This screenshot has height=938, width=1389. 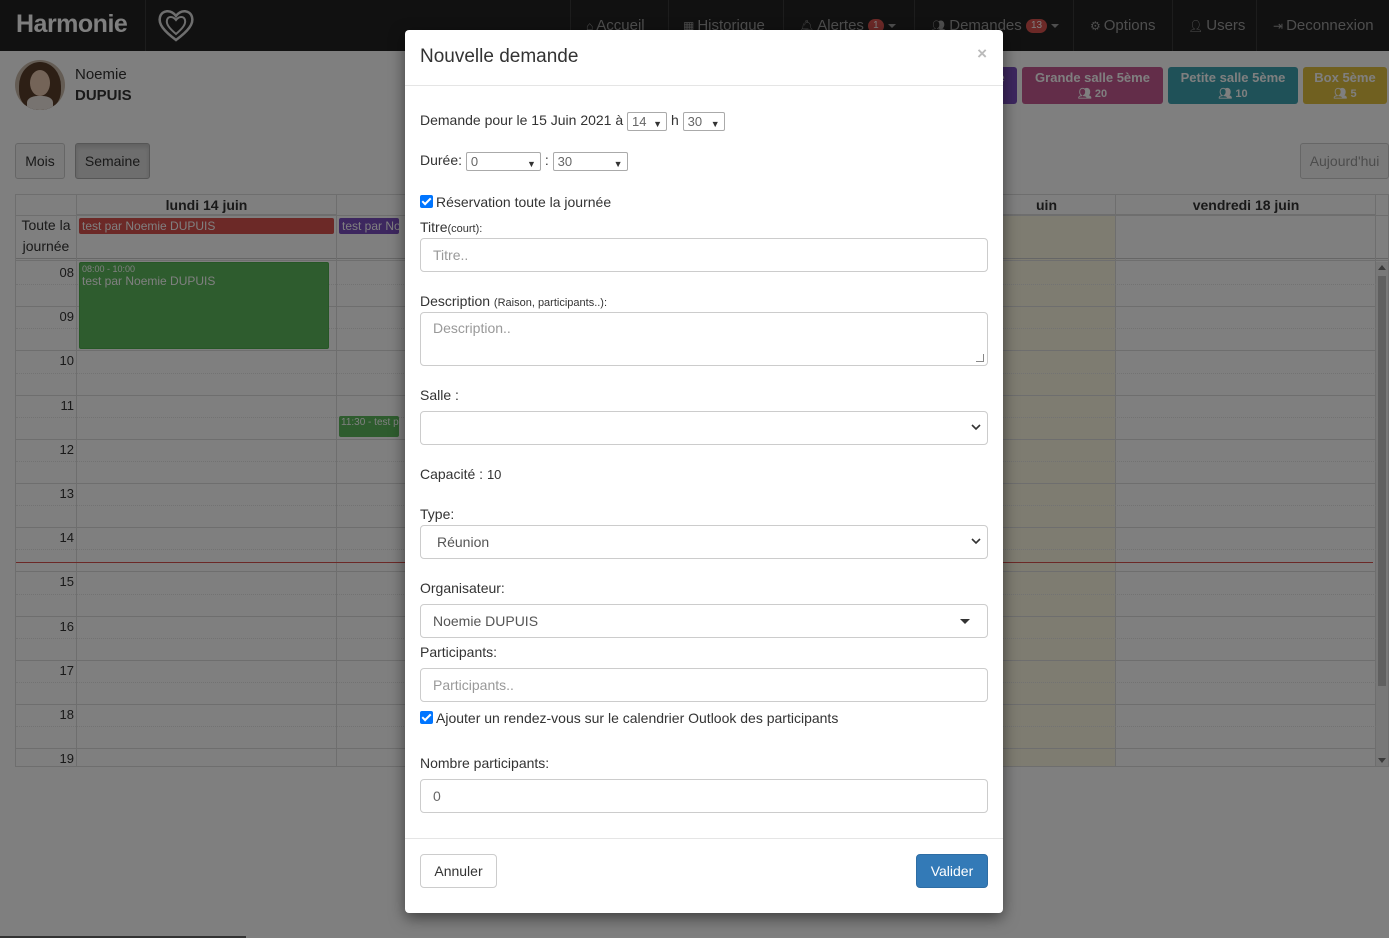 I want to click on resize-handle-icon, so click(x=980, y=358).